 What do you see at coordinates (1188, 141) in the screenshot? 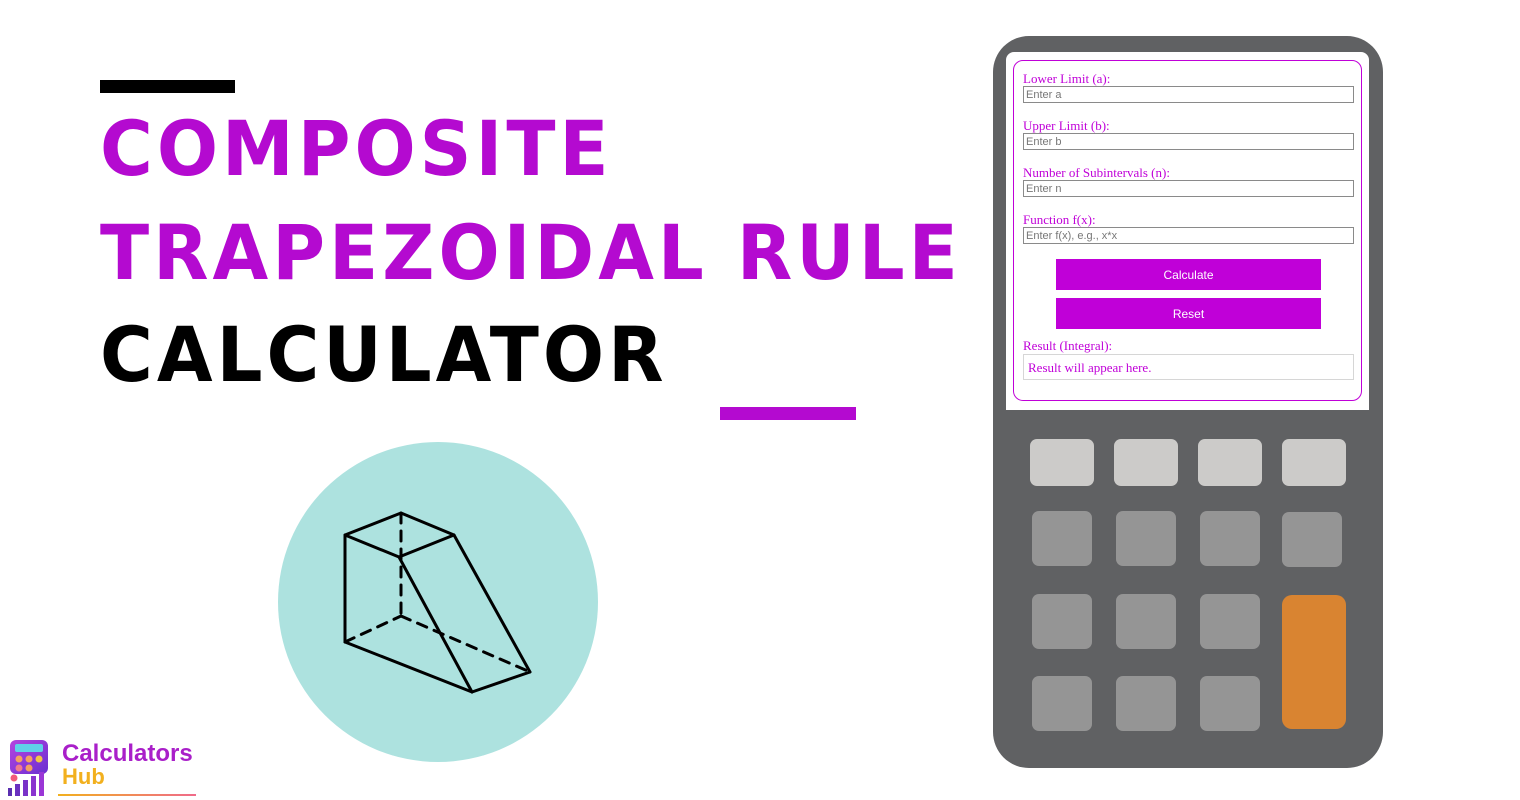
I see `upper-limit-input` at bounding box center [1188, 141].